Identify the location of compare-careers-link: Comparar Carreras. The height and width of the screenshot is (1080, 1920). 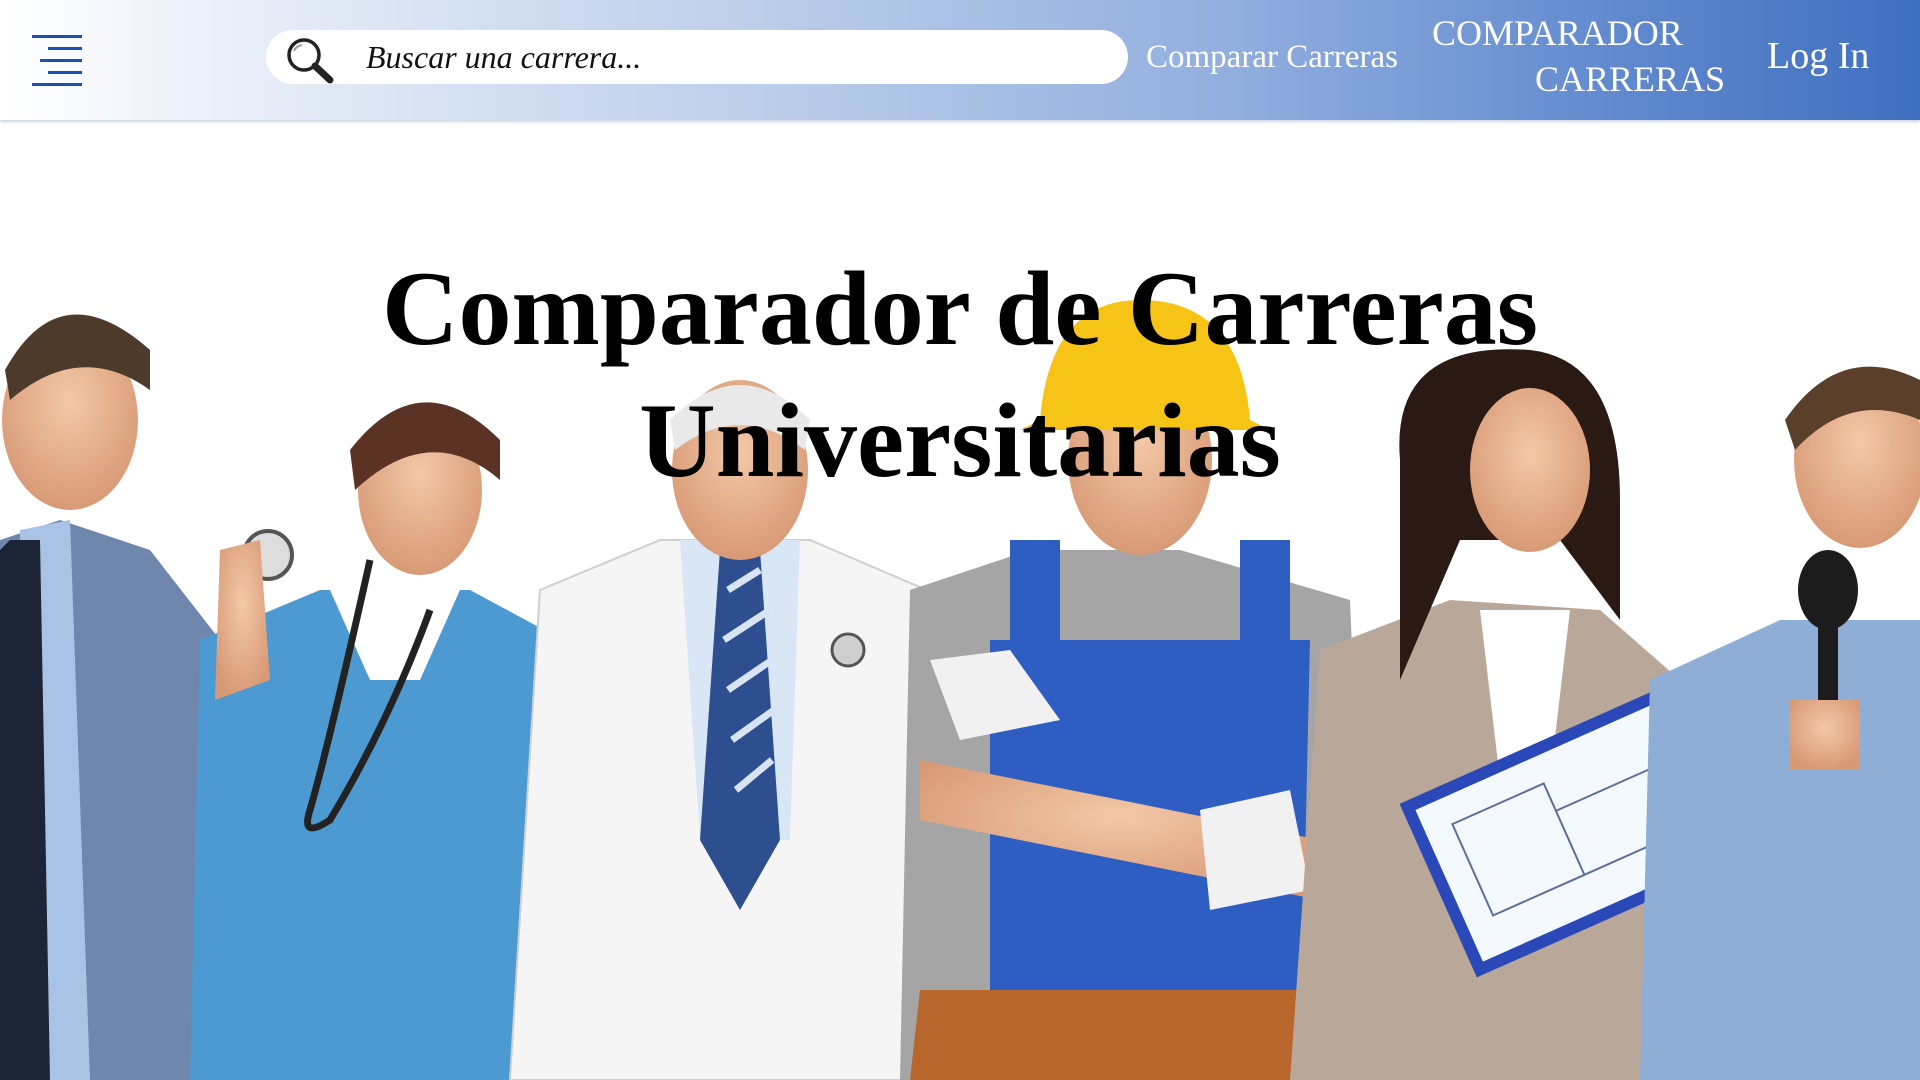
(1272, 57).